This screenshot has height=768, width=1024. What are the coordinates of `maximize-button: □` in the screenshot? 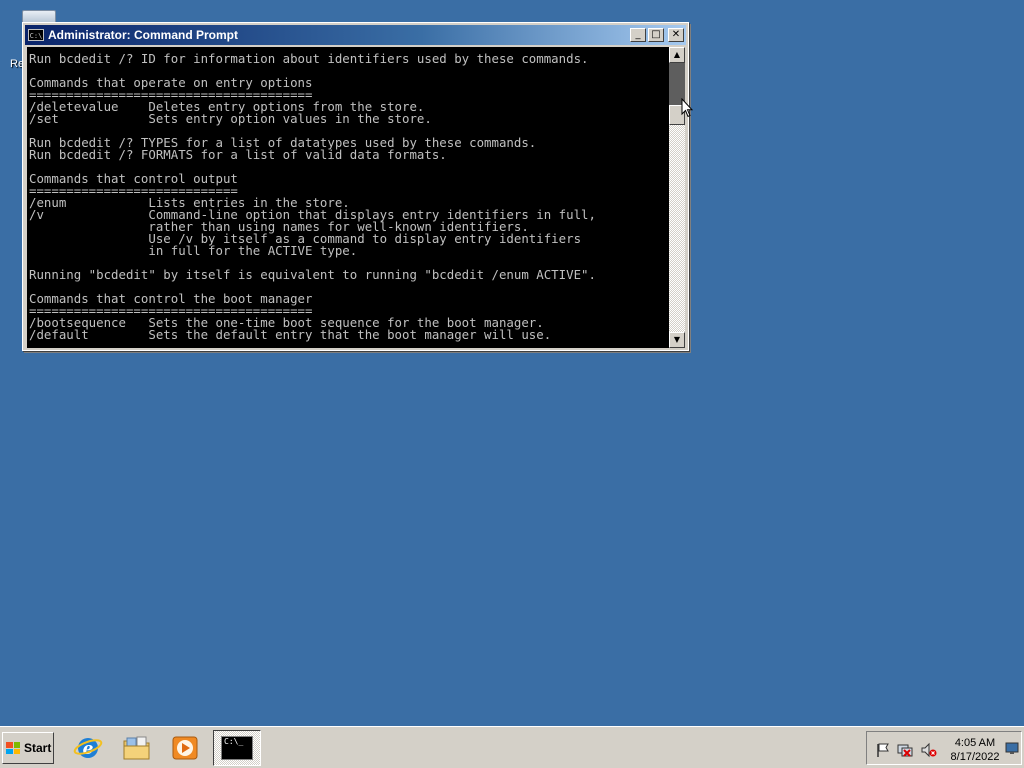 It's located at (656, 35).